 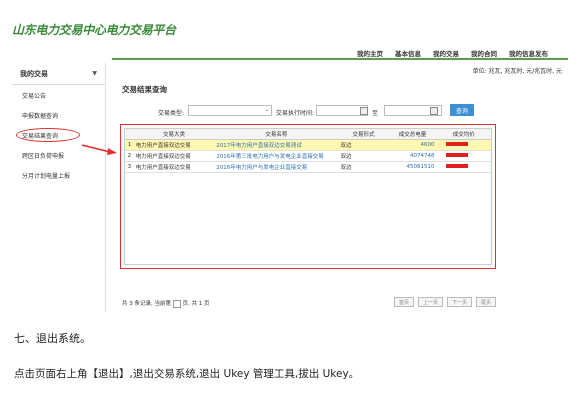 What do you see at coordinates (52, 338) in the screenshot?
I see `doc-heading: 七、退出系统。` at bounding box center [52, 338].